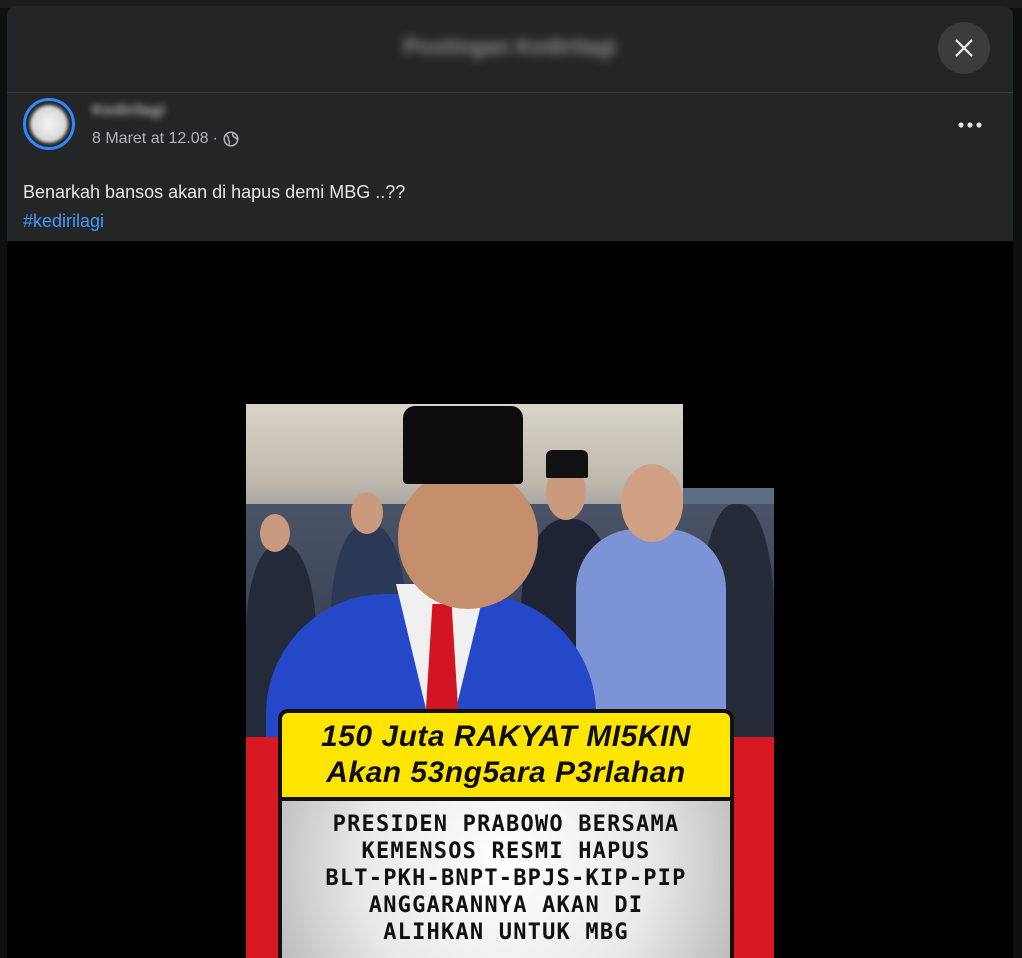 This screenshot has width=1022, height=958. I want to click on avatar, so click(49, 124).